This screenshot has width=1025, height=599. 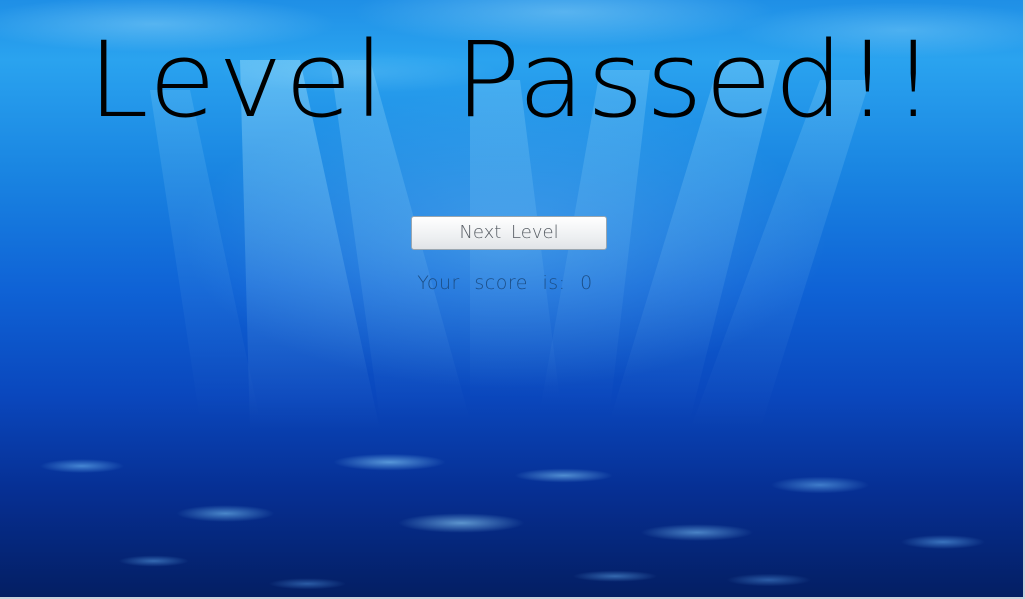 What do you see at coordinates (586, 283) in the screenshot?
I see `score-value: 0` at bounding box center [586, 283].